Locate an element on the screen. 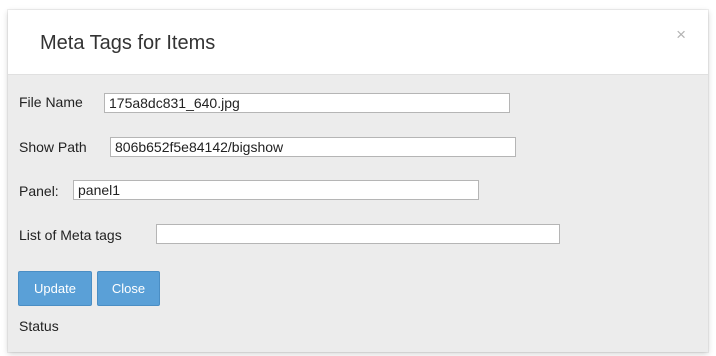 The height and width of the screenshot is (356, 716). panel-input is located at coordinates (276, 190).